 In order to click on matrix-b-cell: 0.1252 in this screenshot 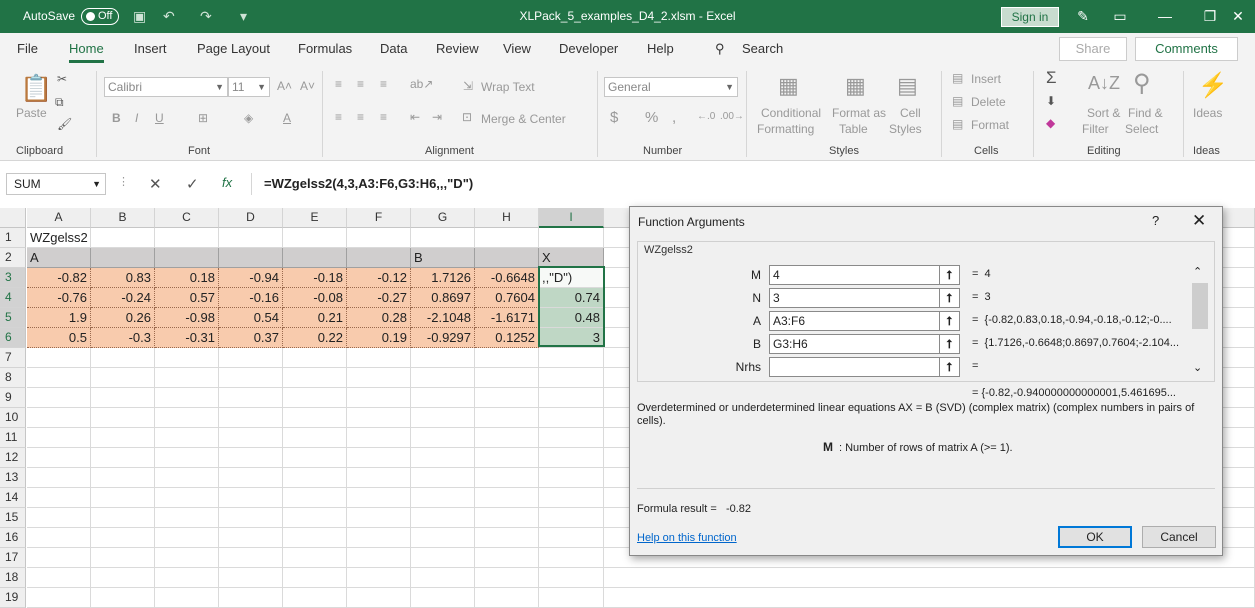, I will do `click(507, 338)`.